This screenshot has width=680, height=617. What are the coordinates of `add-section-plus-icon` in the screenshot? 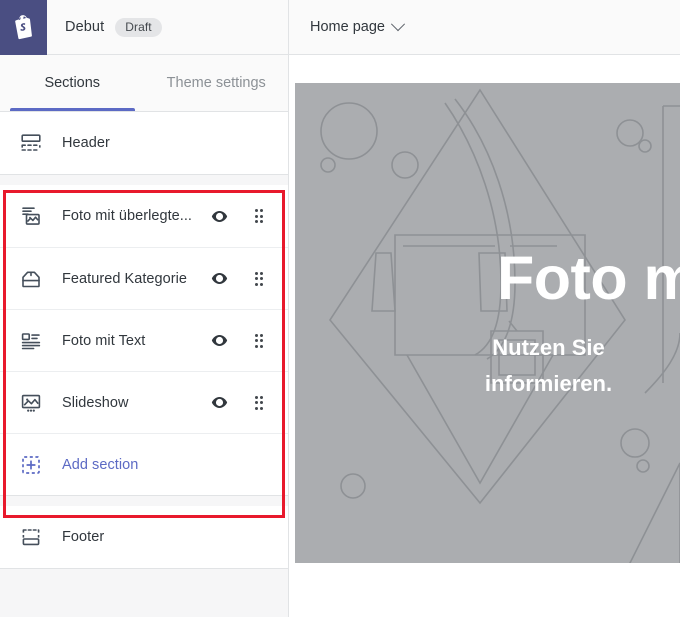 It's located at (31, 465).